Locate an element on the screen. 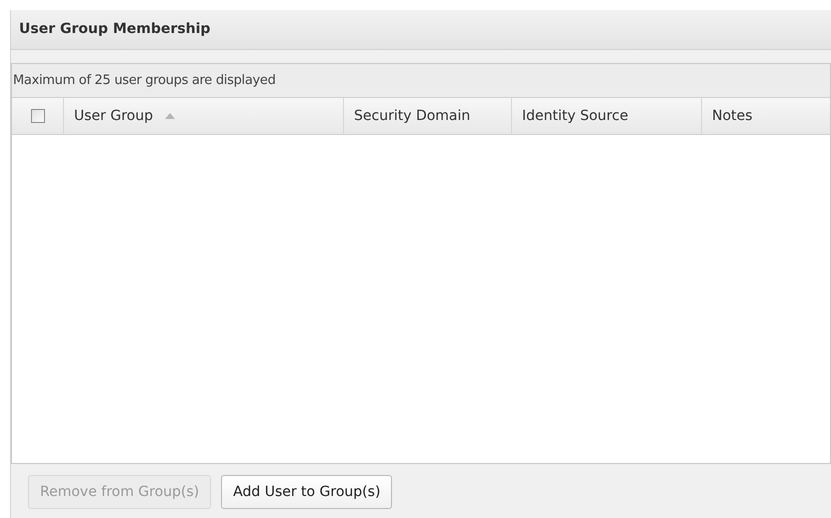  column-header: Security Domain is located at coordinates (428, 116).